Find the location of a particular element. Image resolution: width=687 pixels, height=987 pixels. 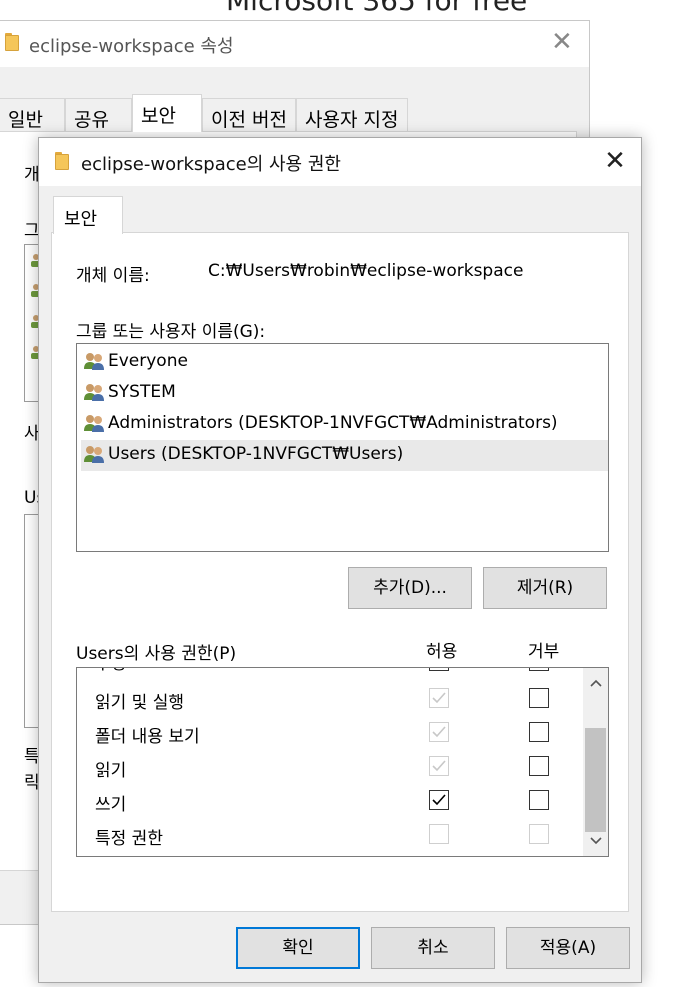

tab-customize: 사용자 지정 is located at coordinates (352, 115).